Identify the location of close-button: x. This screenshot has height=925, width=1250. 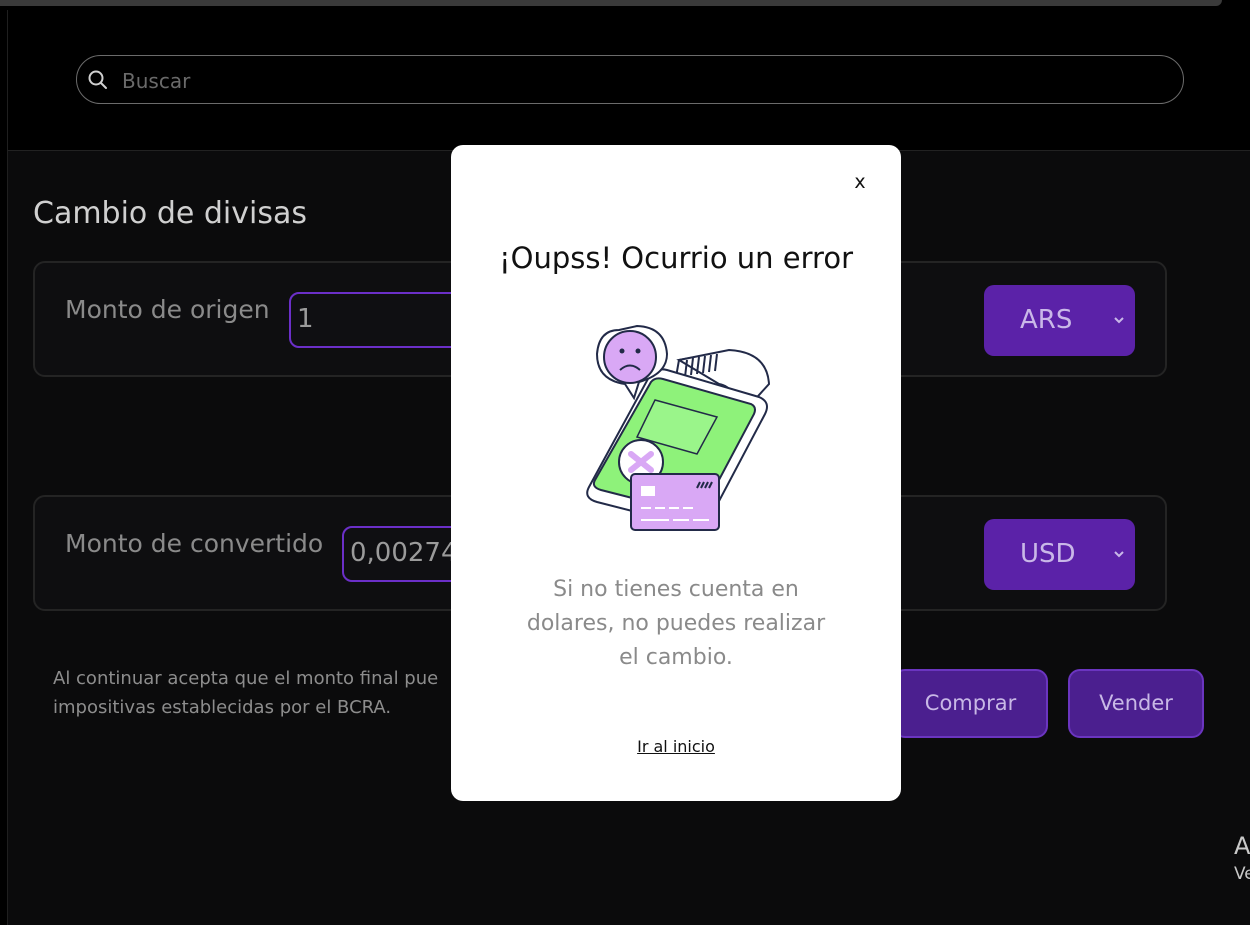
(860, 182).